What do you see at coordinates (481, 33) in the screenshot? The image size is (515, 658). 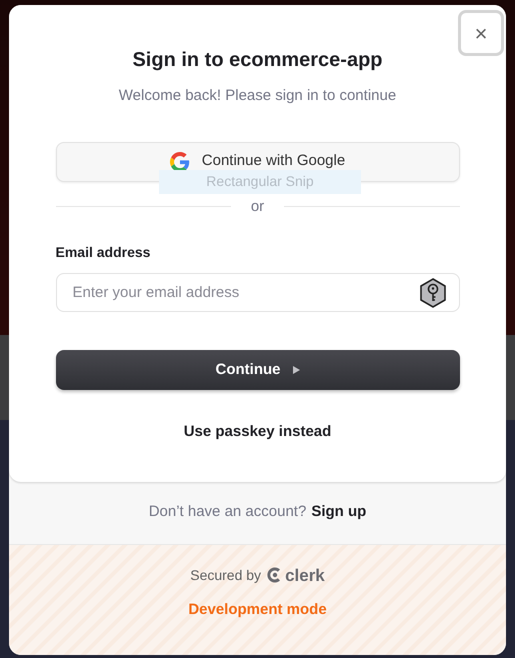 I see `close-button: ×` at bounding box center [481, 33].